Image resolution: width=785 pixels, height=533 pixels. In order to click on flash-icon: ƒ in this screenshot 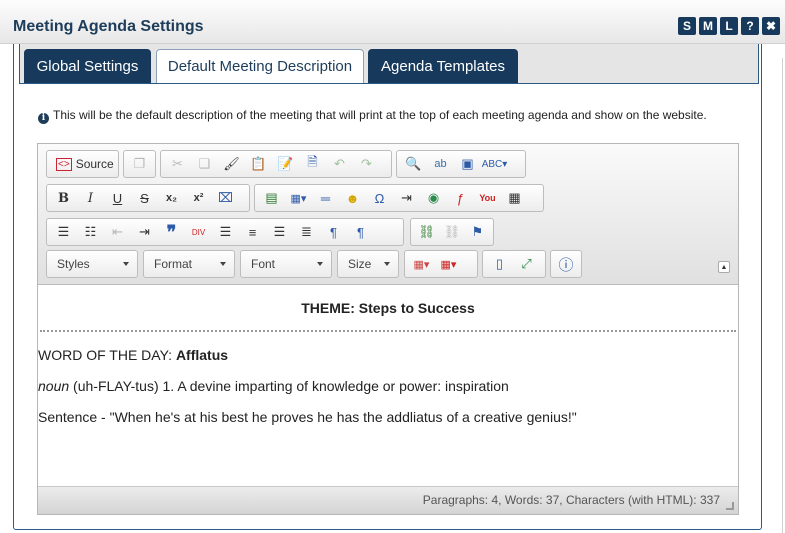, I will do `click(460, 198)`.